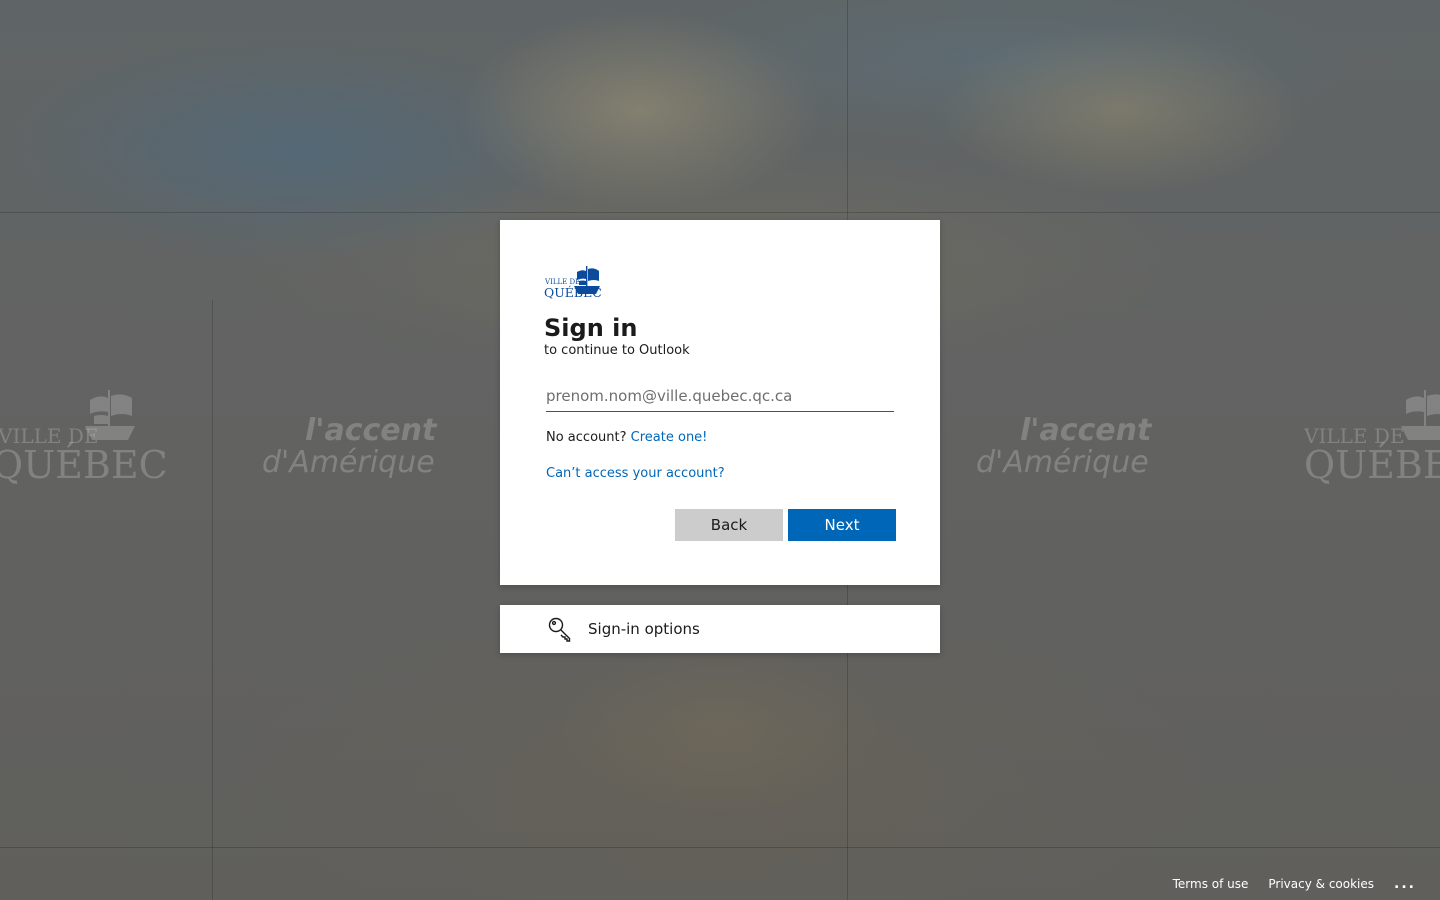 This screenshot has width=1440, height=900. I want to click on page-subtitle: to continue to Outlook, so click(617, 350).